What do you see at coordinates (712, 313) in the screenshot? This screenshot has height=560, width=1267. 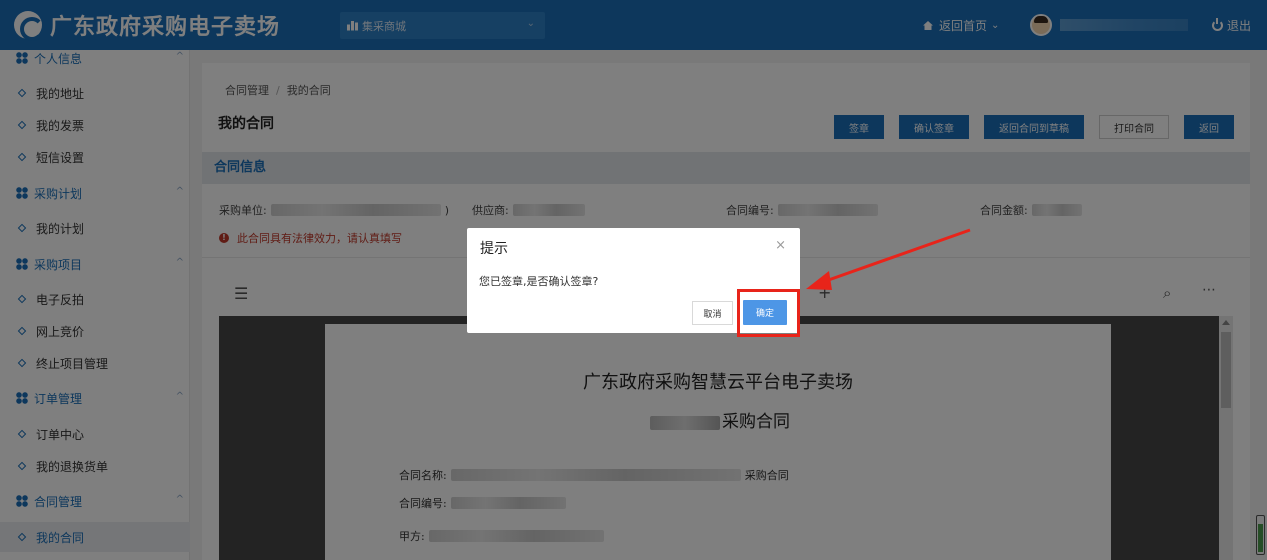 I see `cancel-button: 取消` at bounding box center [712, 313].